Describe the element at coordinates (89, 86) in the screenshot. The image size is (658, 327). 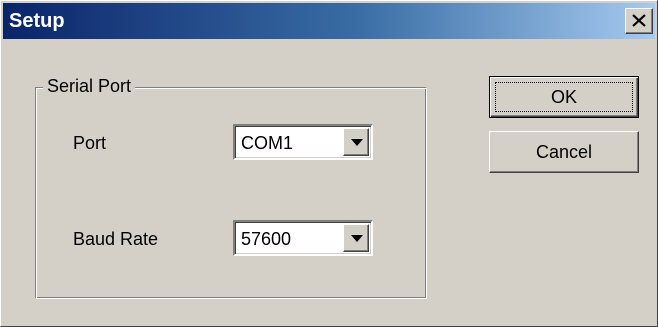
I see `group-legend: Serial Port` at that location.